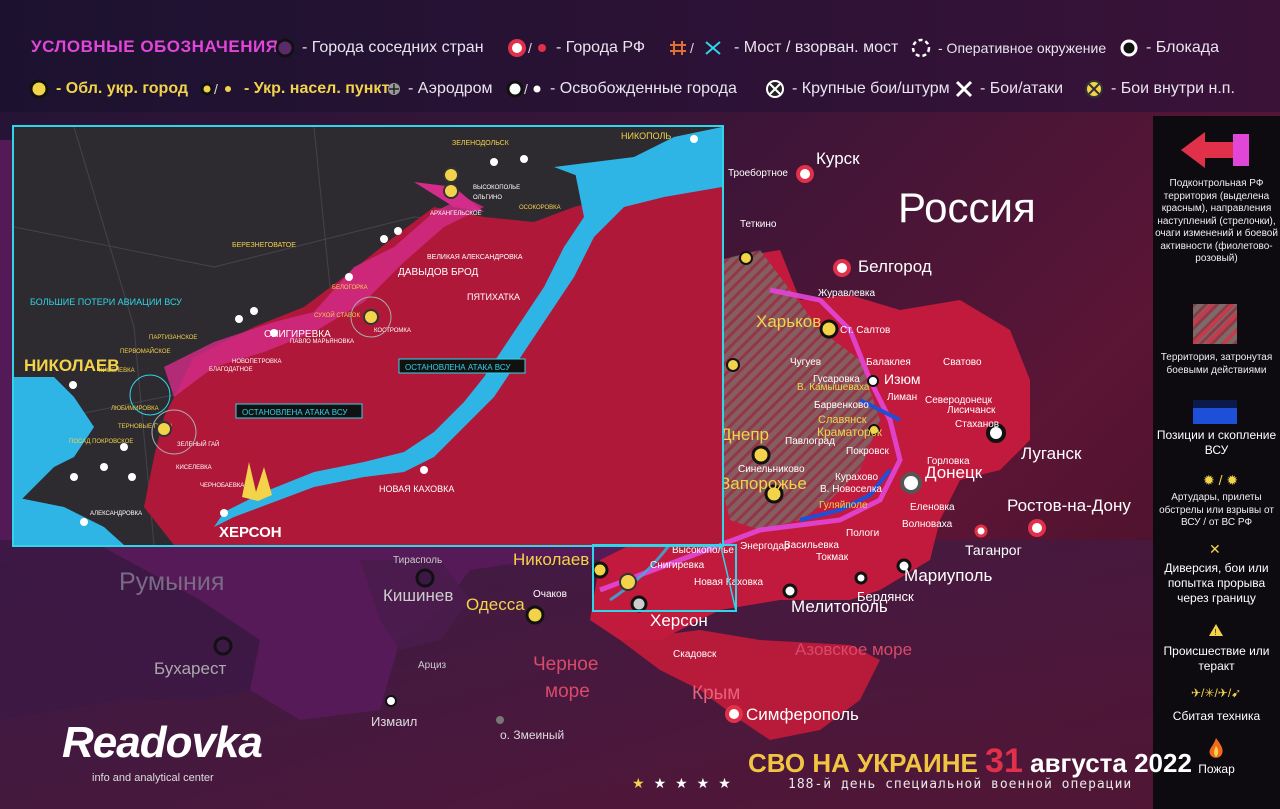  I want to click on stars-icon: ★★★★★, so click(686, 783).